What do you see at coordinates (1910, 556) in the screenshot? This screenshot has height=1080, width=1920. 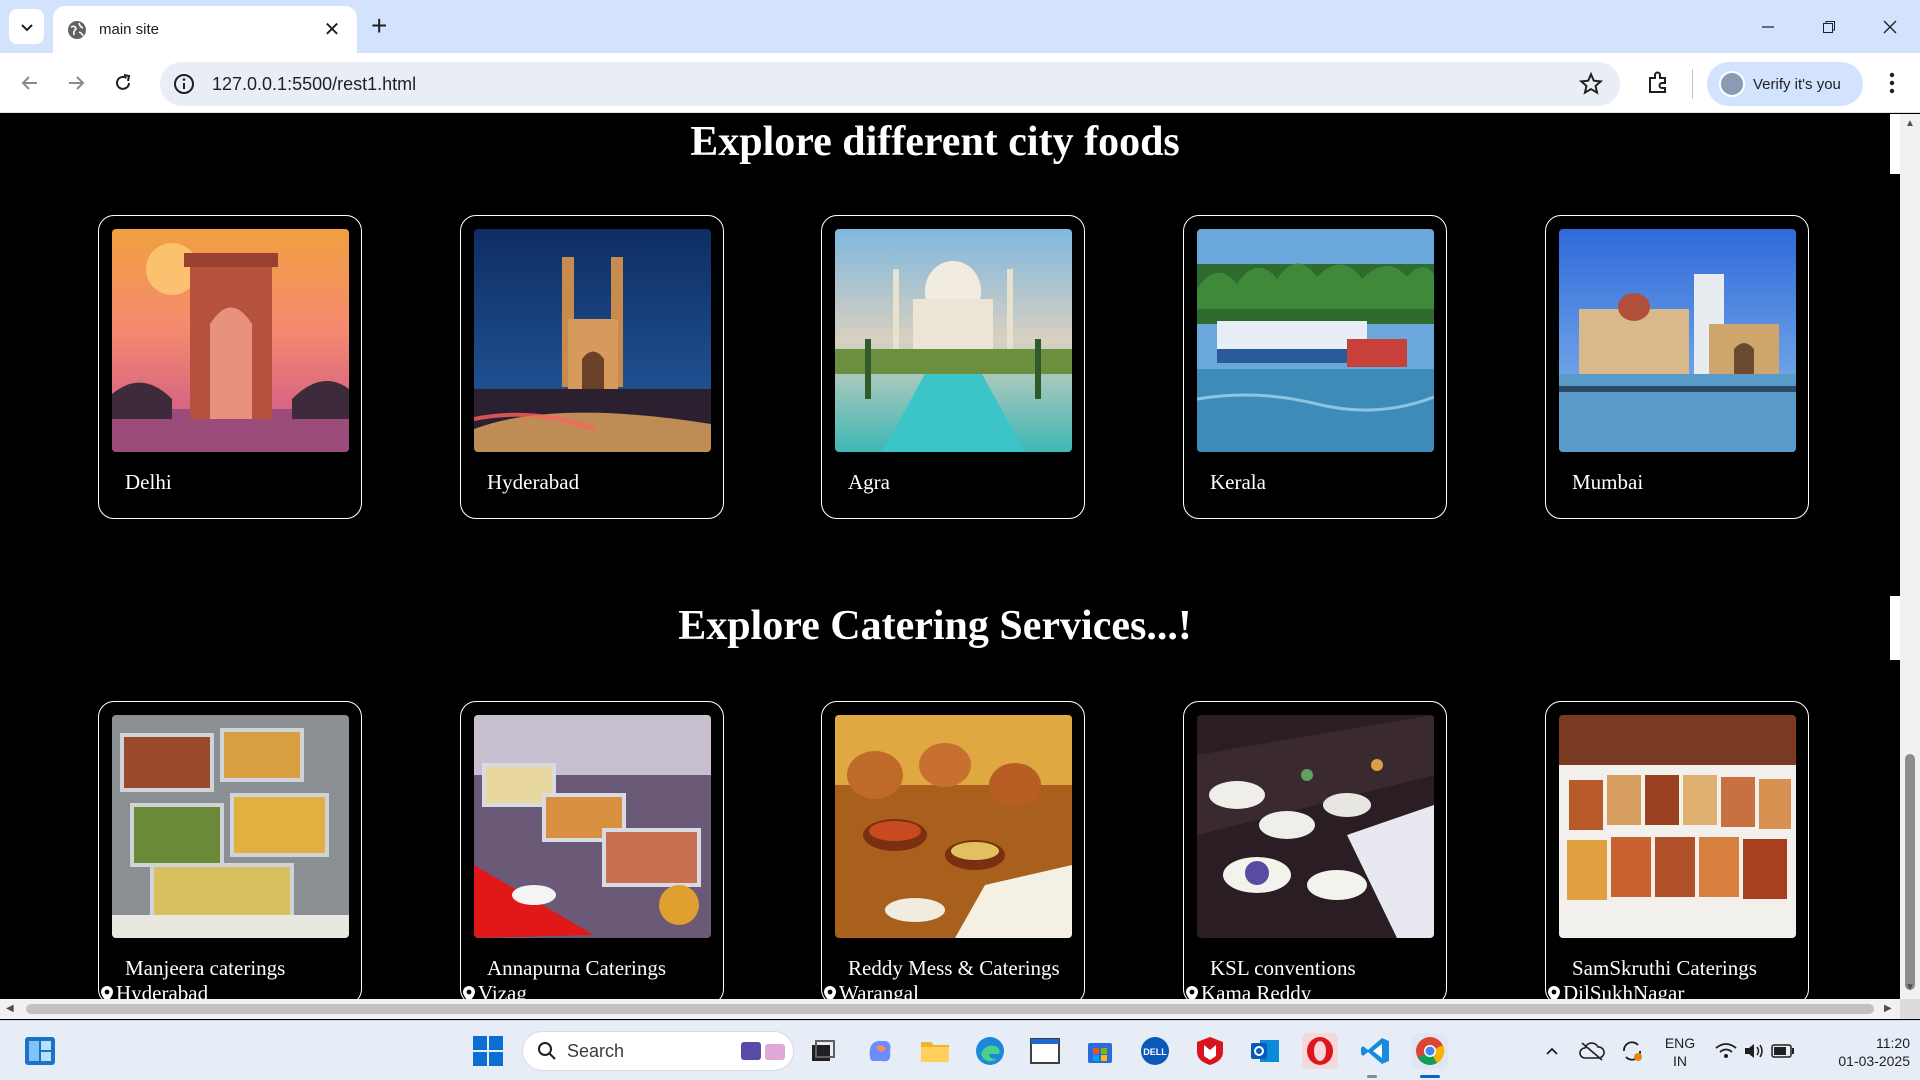 I see `vertical-scrollbar: ▲ ▼` at bounding box center [1910, 556].